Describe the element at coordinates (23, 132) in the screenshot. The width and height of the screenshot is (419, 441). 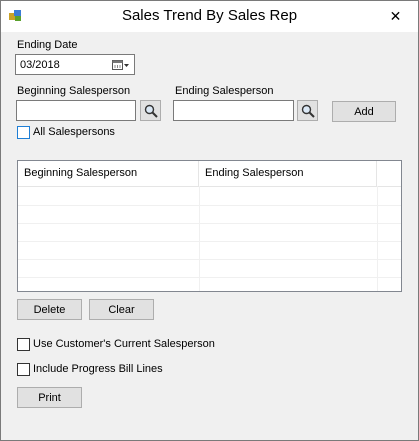
I see `all-salespersons-checkbox` at that location.